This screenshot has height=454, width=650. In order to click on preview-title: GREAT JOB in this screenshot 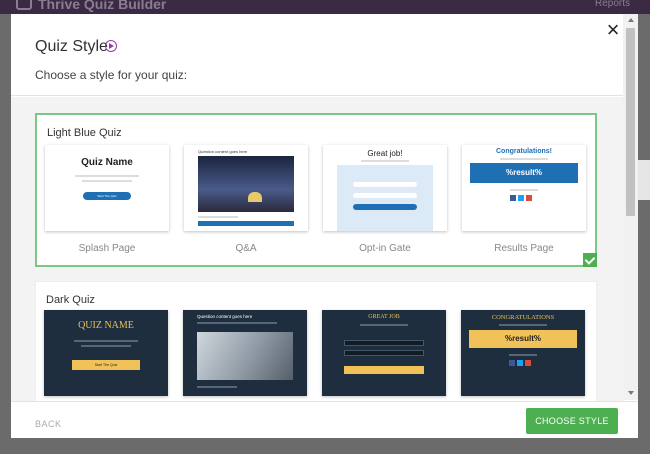, I will do `click(384, 317)`.